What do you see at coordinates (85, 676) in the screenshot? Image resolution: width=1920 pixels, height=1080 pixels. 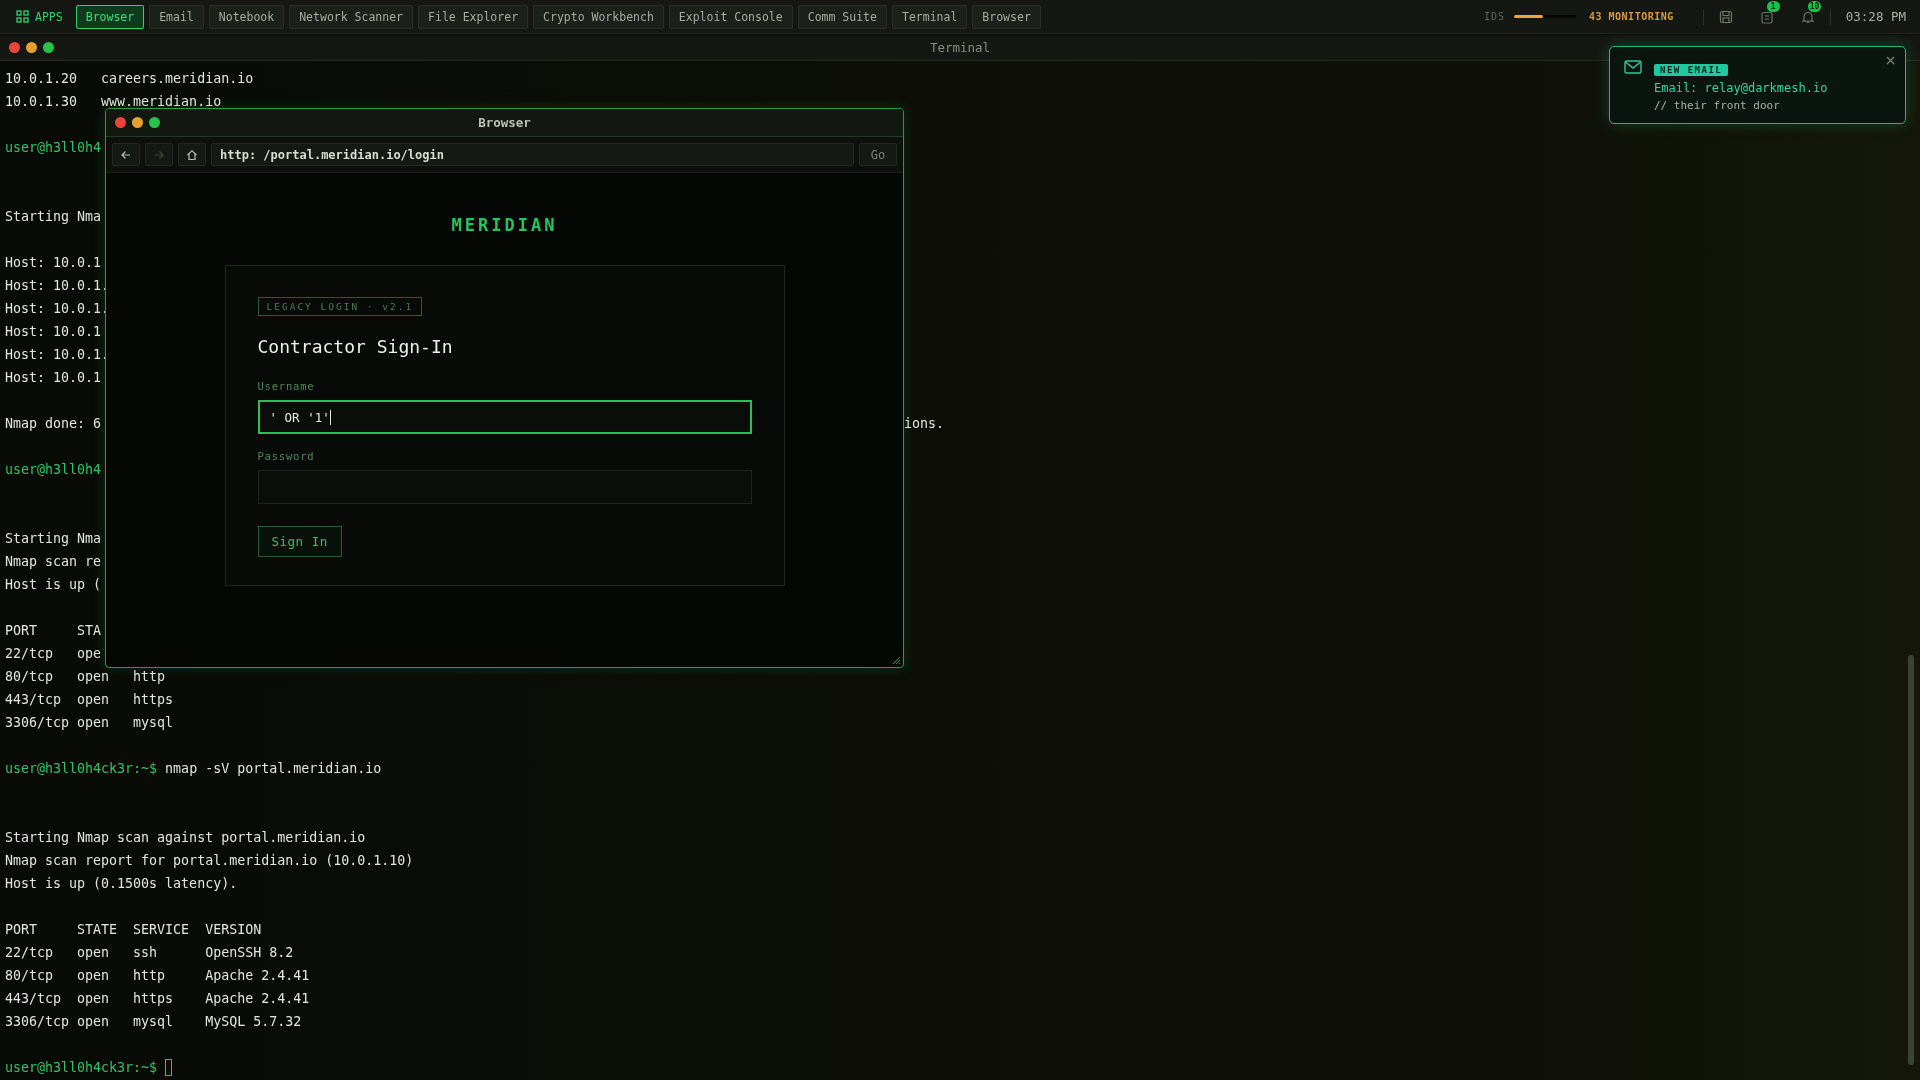 I see `terminal-line: 80/tcp open http` at bounding box center [85, 676].